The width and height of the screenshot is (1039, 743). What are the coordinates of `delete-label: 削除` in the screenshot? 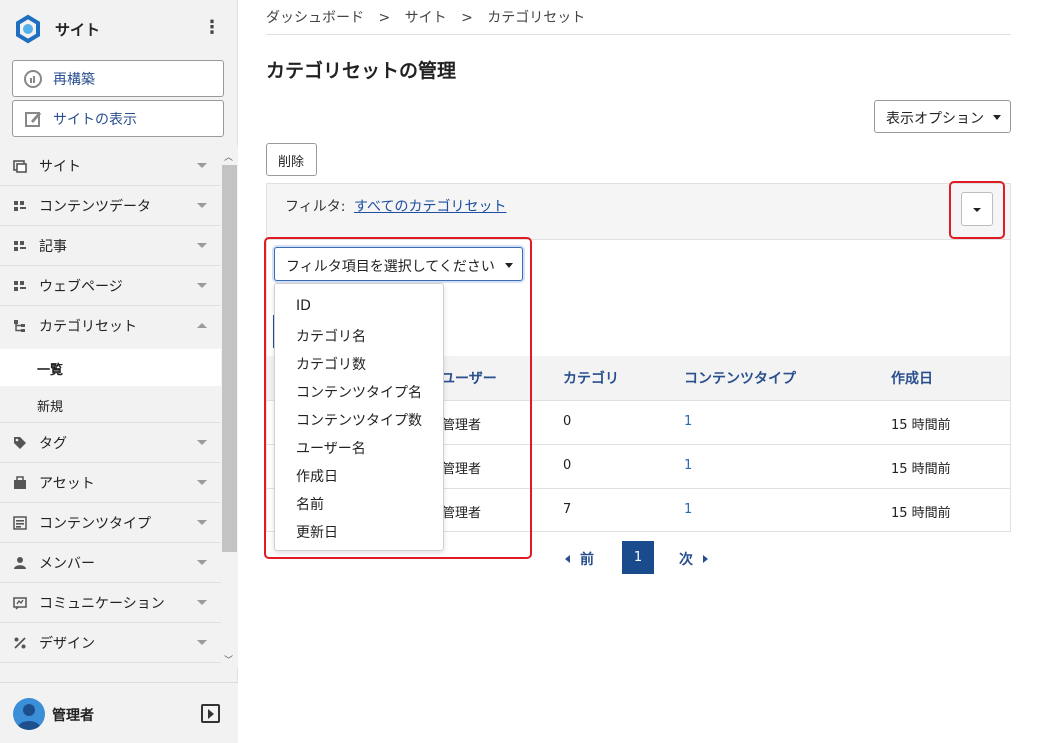 It's located at (291, 162).